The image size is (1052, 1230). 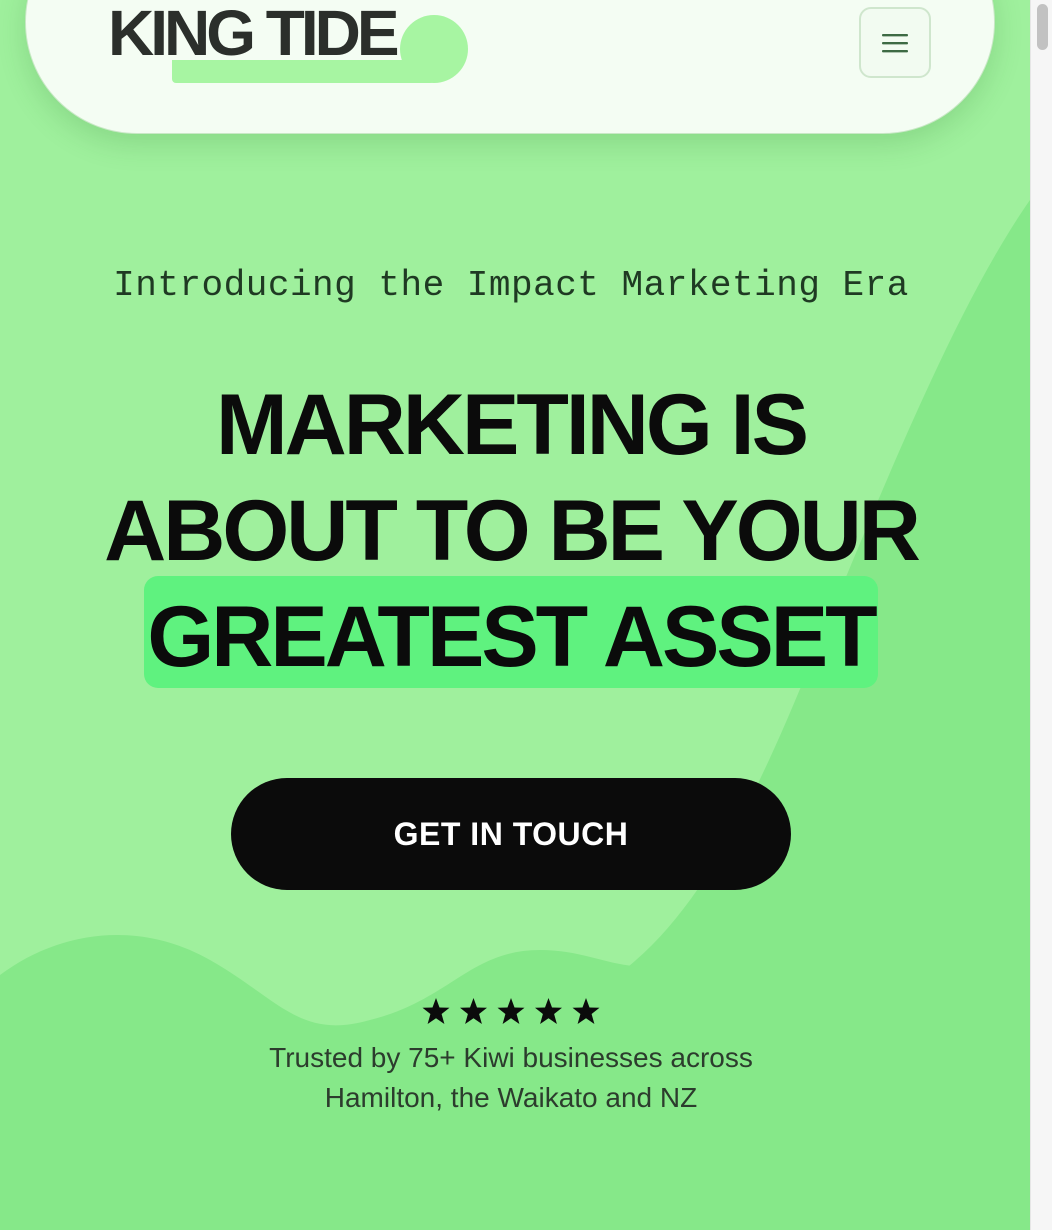 What do you see at coordinates (512, 425) in the screenshot?
I see `headline-line-1: MARKETING IS` at bounding box center [512, 425].